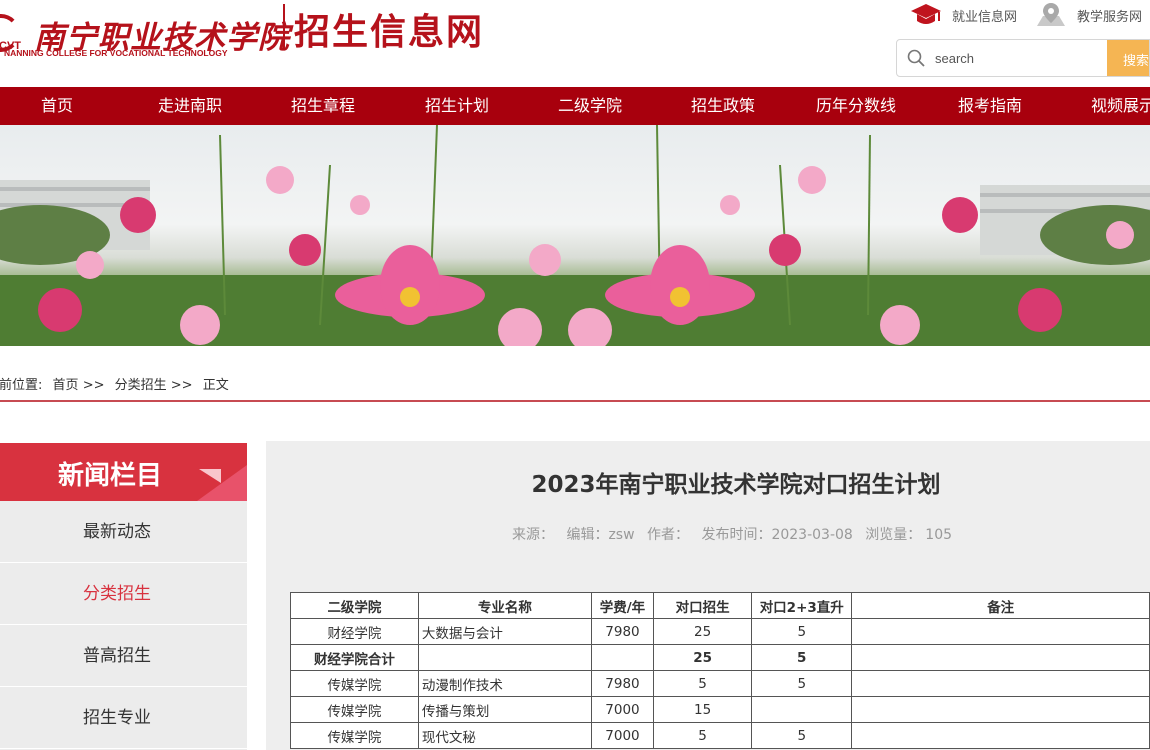  Describe the element at coordinates (575, 401) in the screenshot. I see `breadcrumb-divider` at that location.